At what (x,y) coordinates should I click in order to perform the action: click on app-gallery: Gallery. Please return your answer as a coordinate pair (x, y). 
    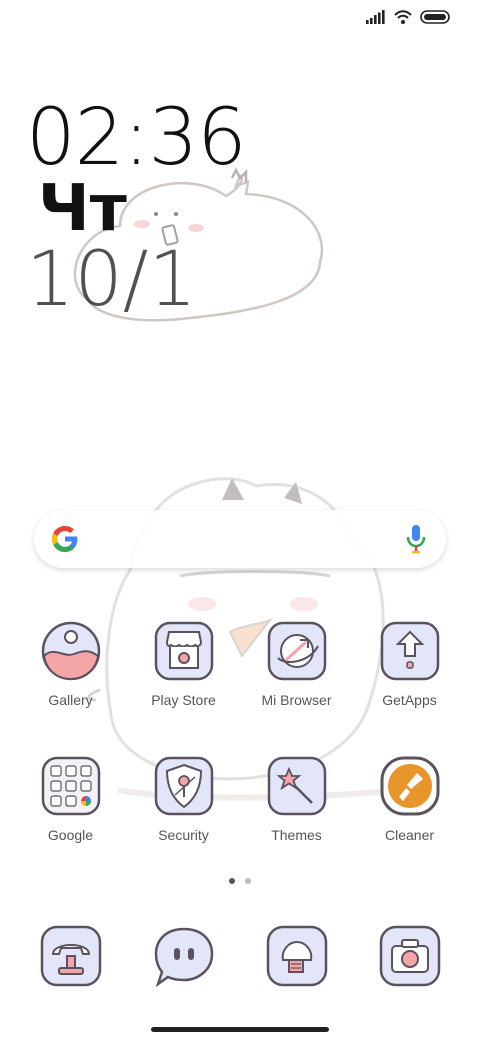
    Looking at the image, I should click on (70, 664).